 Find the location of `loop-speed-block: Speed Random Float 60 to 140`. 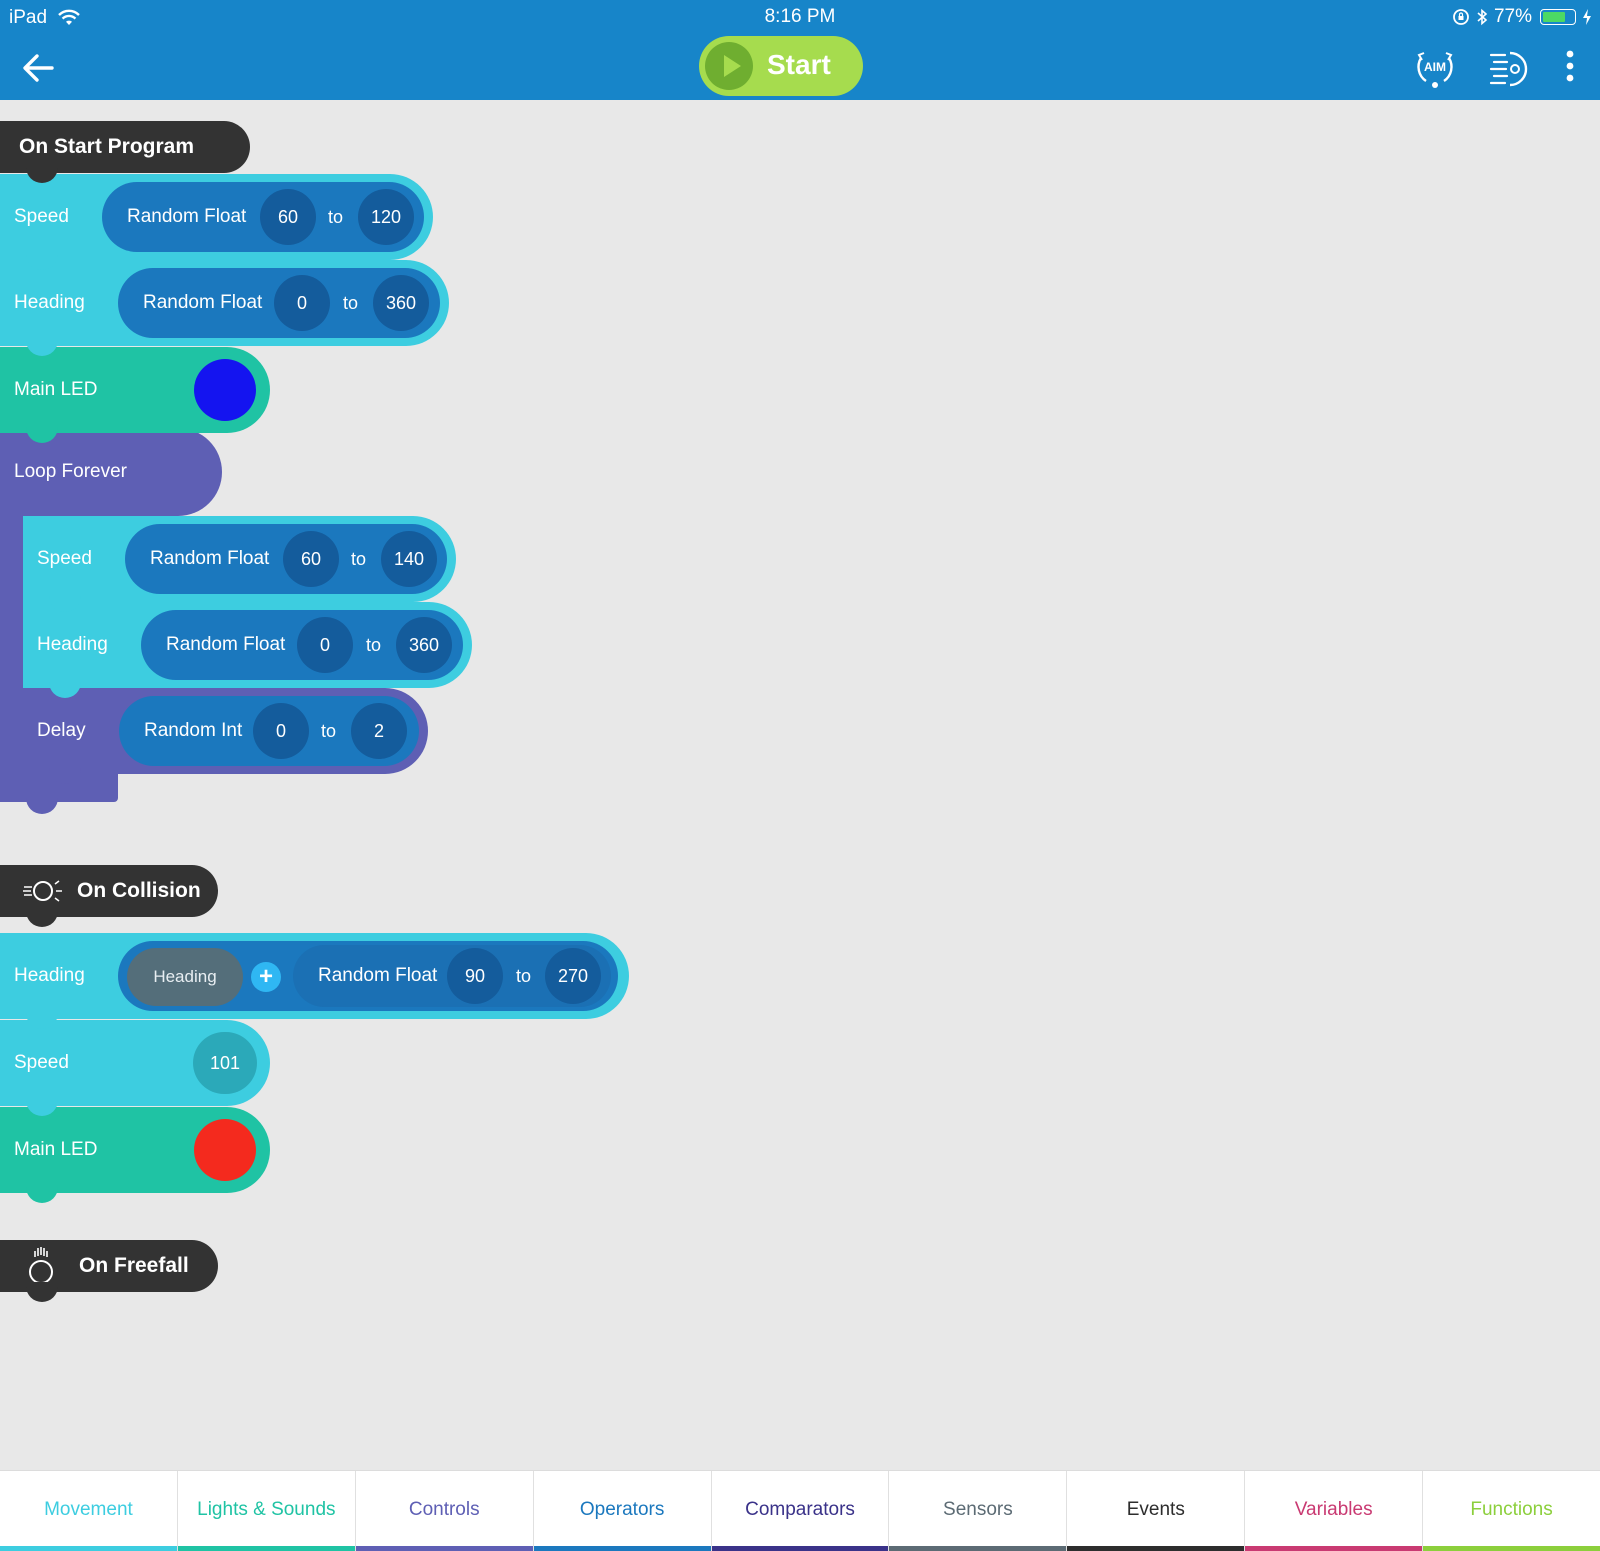

loop-speed-block: Speed Random Float 60 to 140 is located at coordinates (239, 564).